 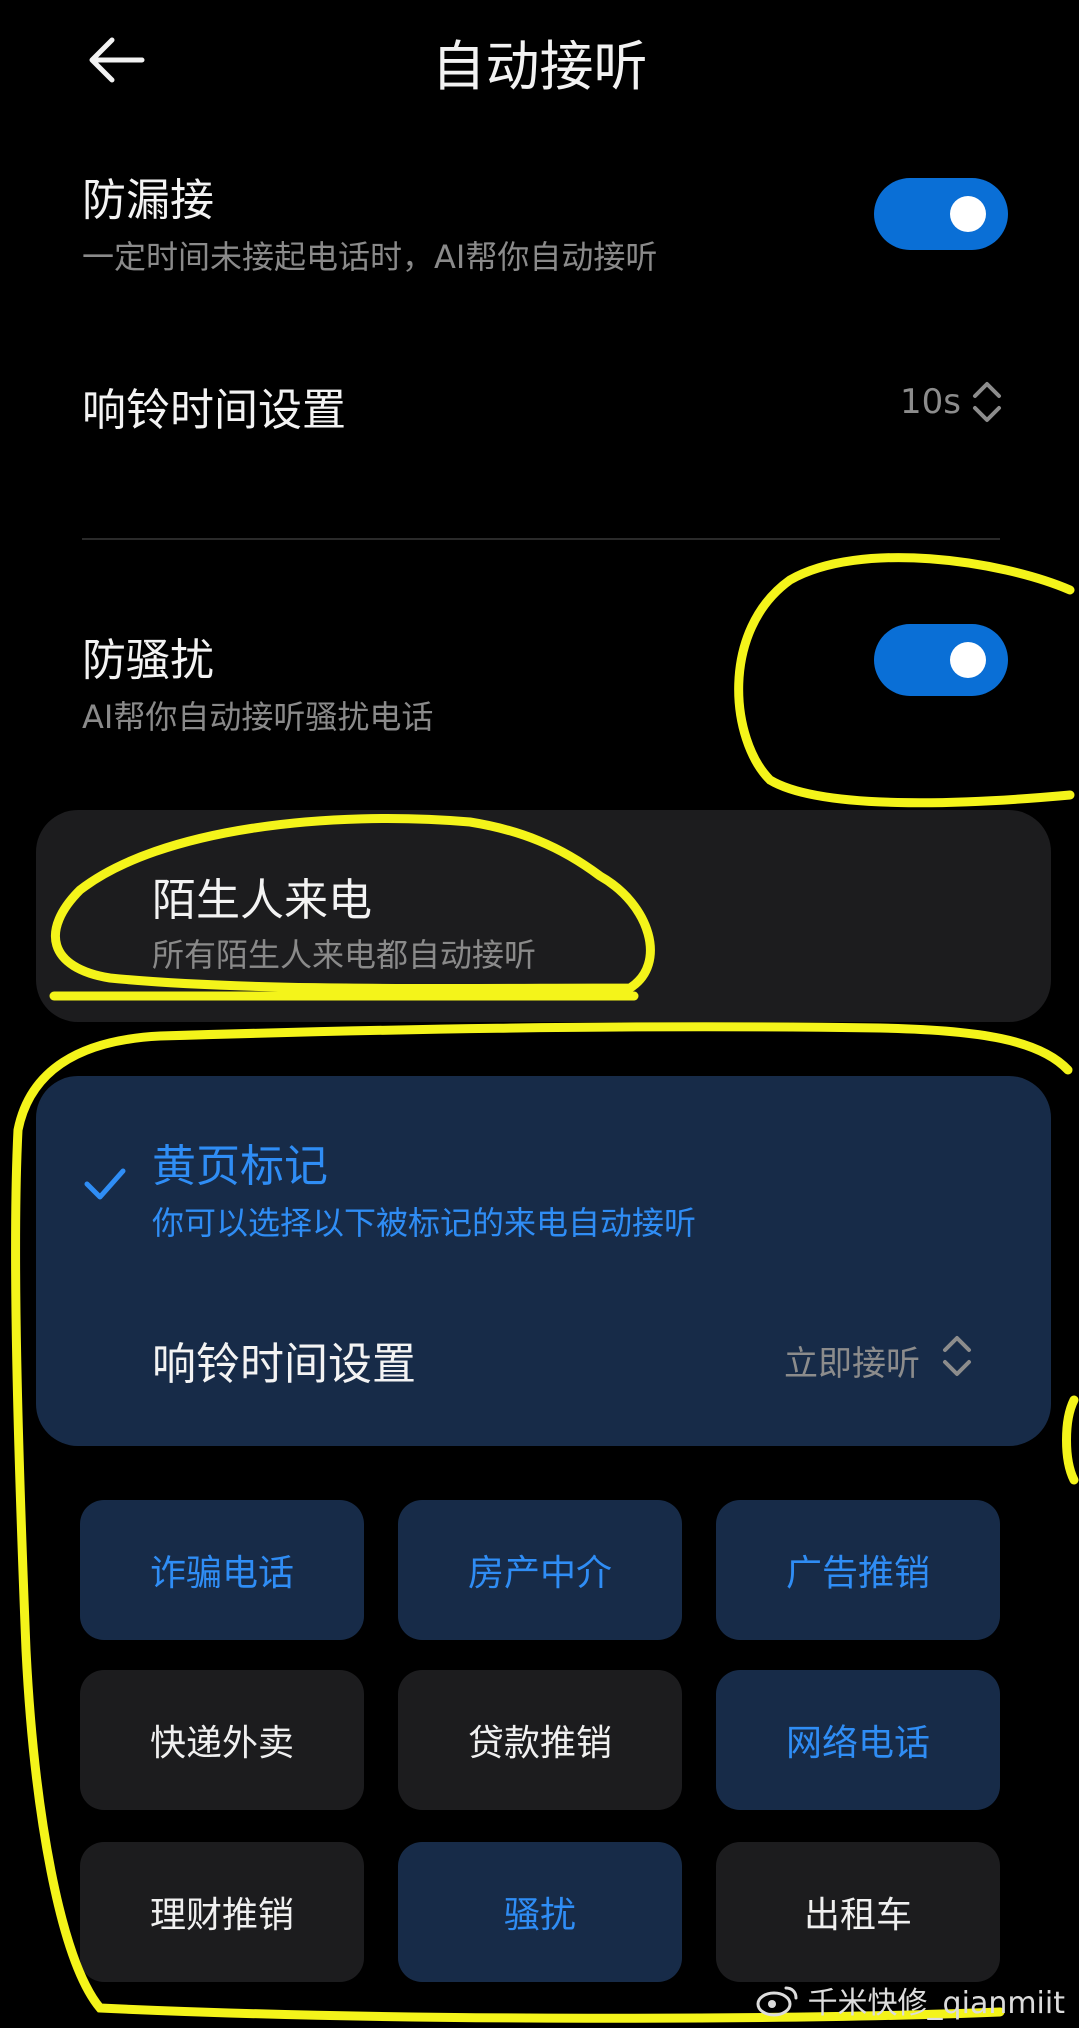 I want to click on category-chip: 网络电话, so click(x=858, y=1740).